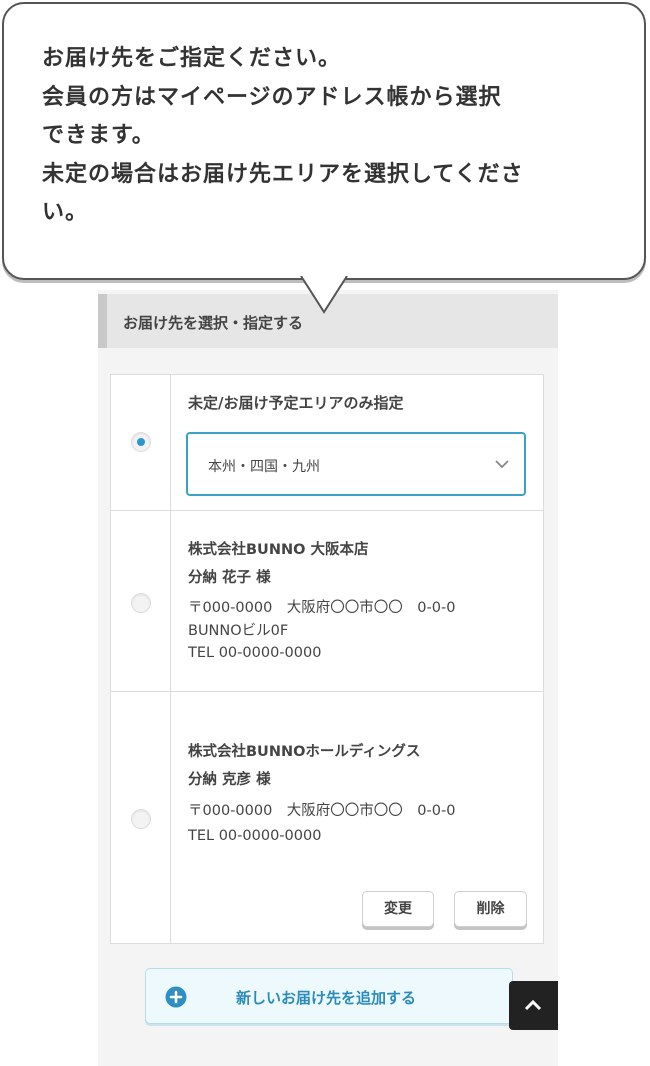 Image resolution: width=650 pixels, height=1066 pixels. Describe the element at coordinates (296, 403) in the screenshot. I see `option-title: 未定/お届け予定エリアのみ指定` at that location.